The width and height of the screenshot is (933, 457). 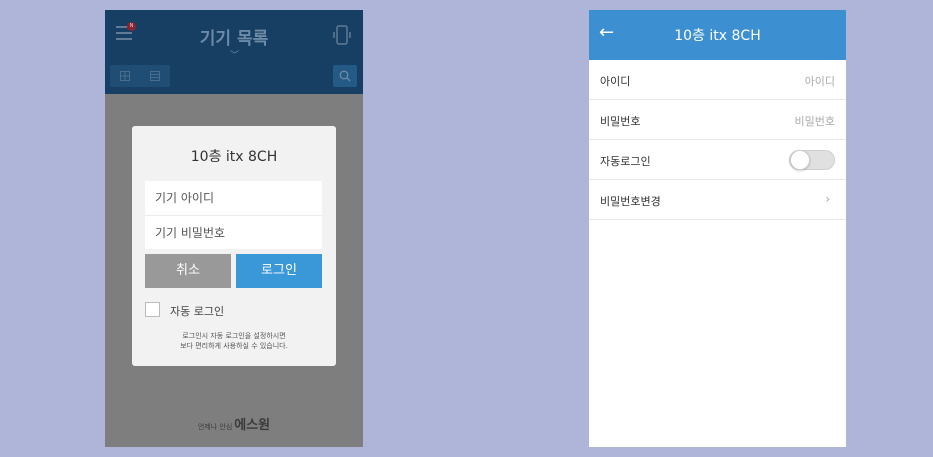 What do you see at coordinates (800, 160) in the screenshot?
I see `toggle-knob` at bounding box center [800, 160].